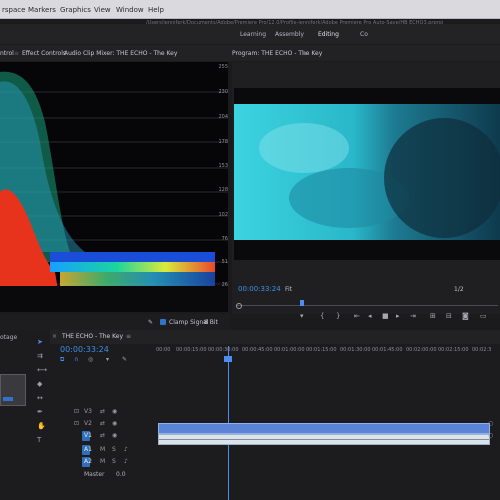  I want to click on track-header-a3-hidden, so click(67, 464).